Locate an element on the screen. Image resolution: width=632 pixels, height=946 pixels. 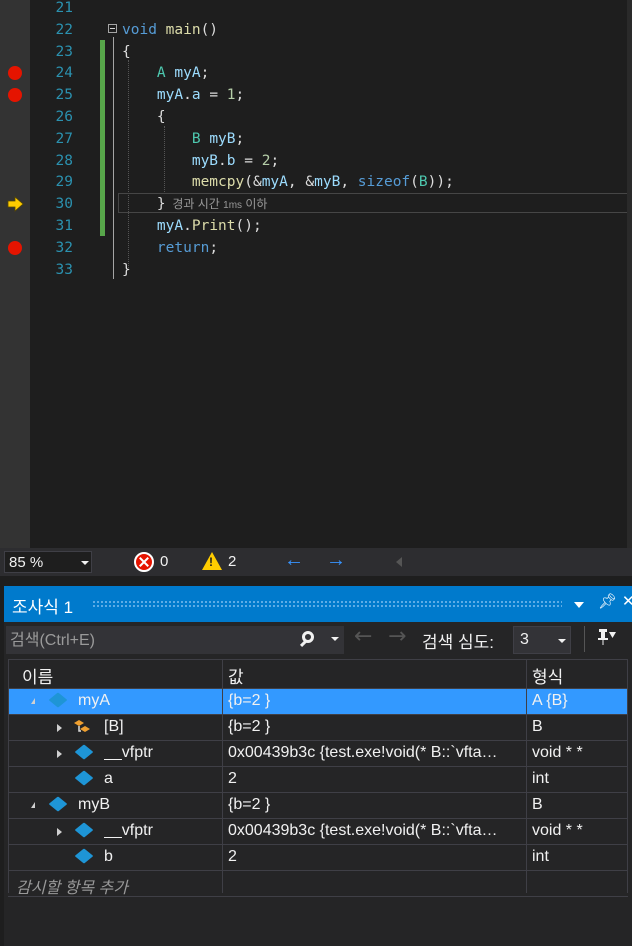
code-line: 23 { is located at coordinates (316, 52).